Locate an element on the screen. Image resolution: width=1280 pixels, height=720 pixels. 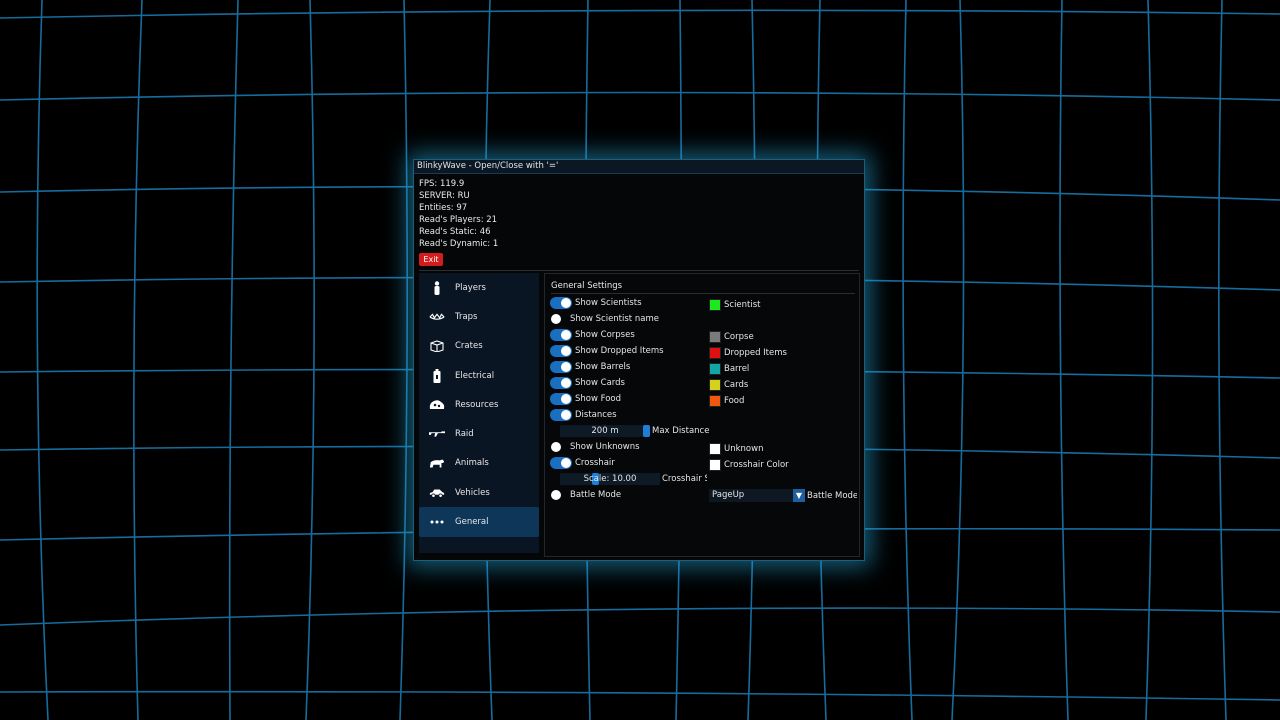
show-unknowns-label: Show Unknowns is located at coordinates (605, 447).